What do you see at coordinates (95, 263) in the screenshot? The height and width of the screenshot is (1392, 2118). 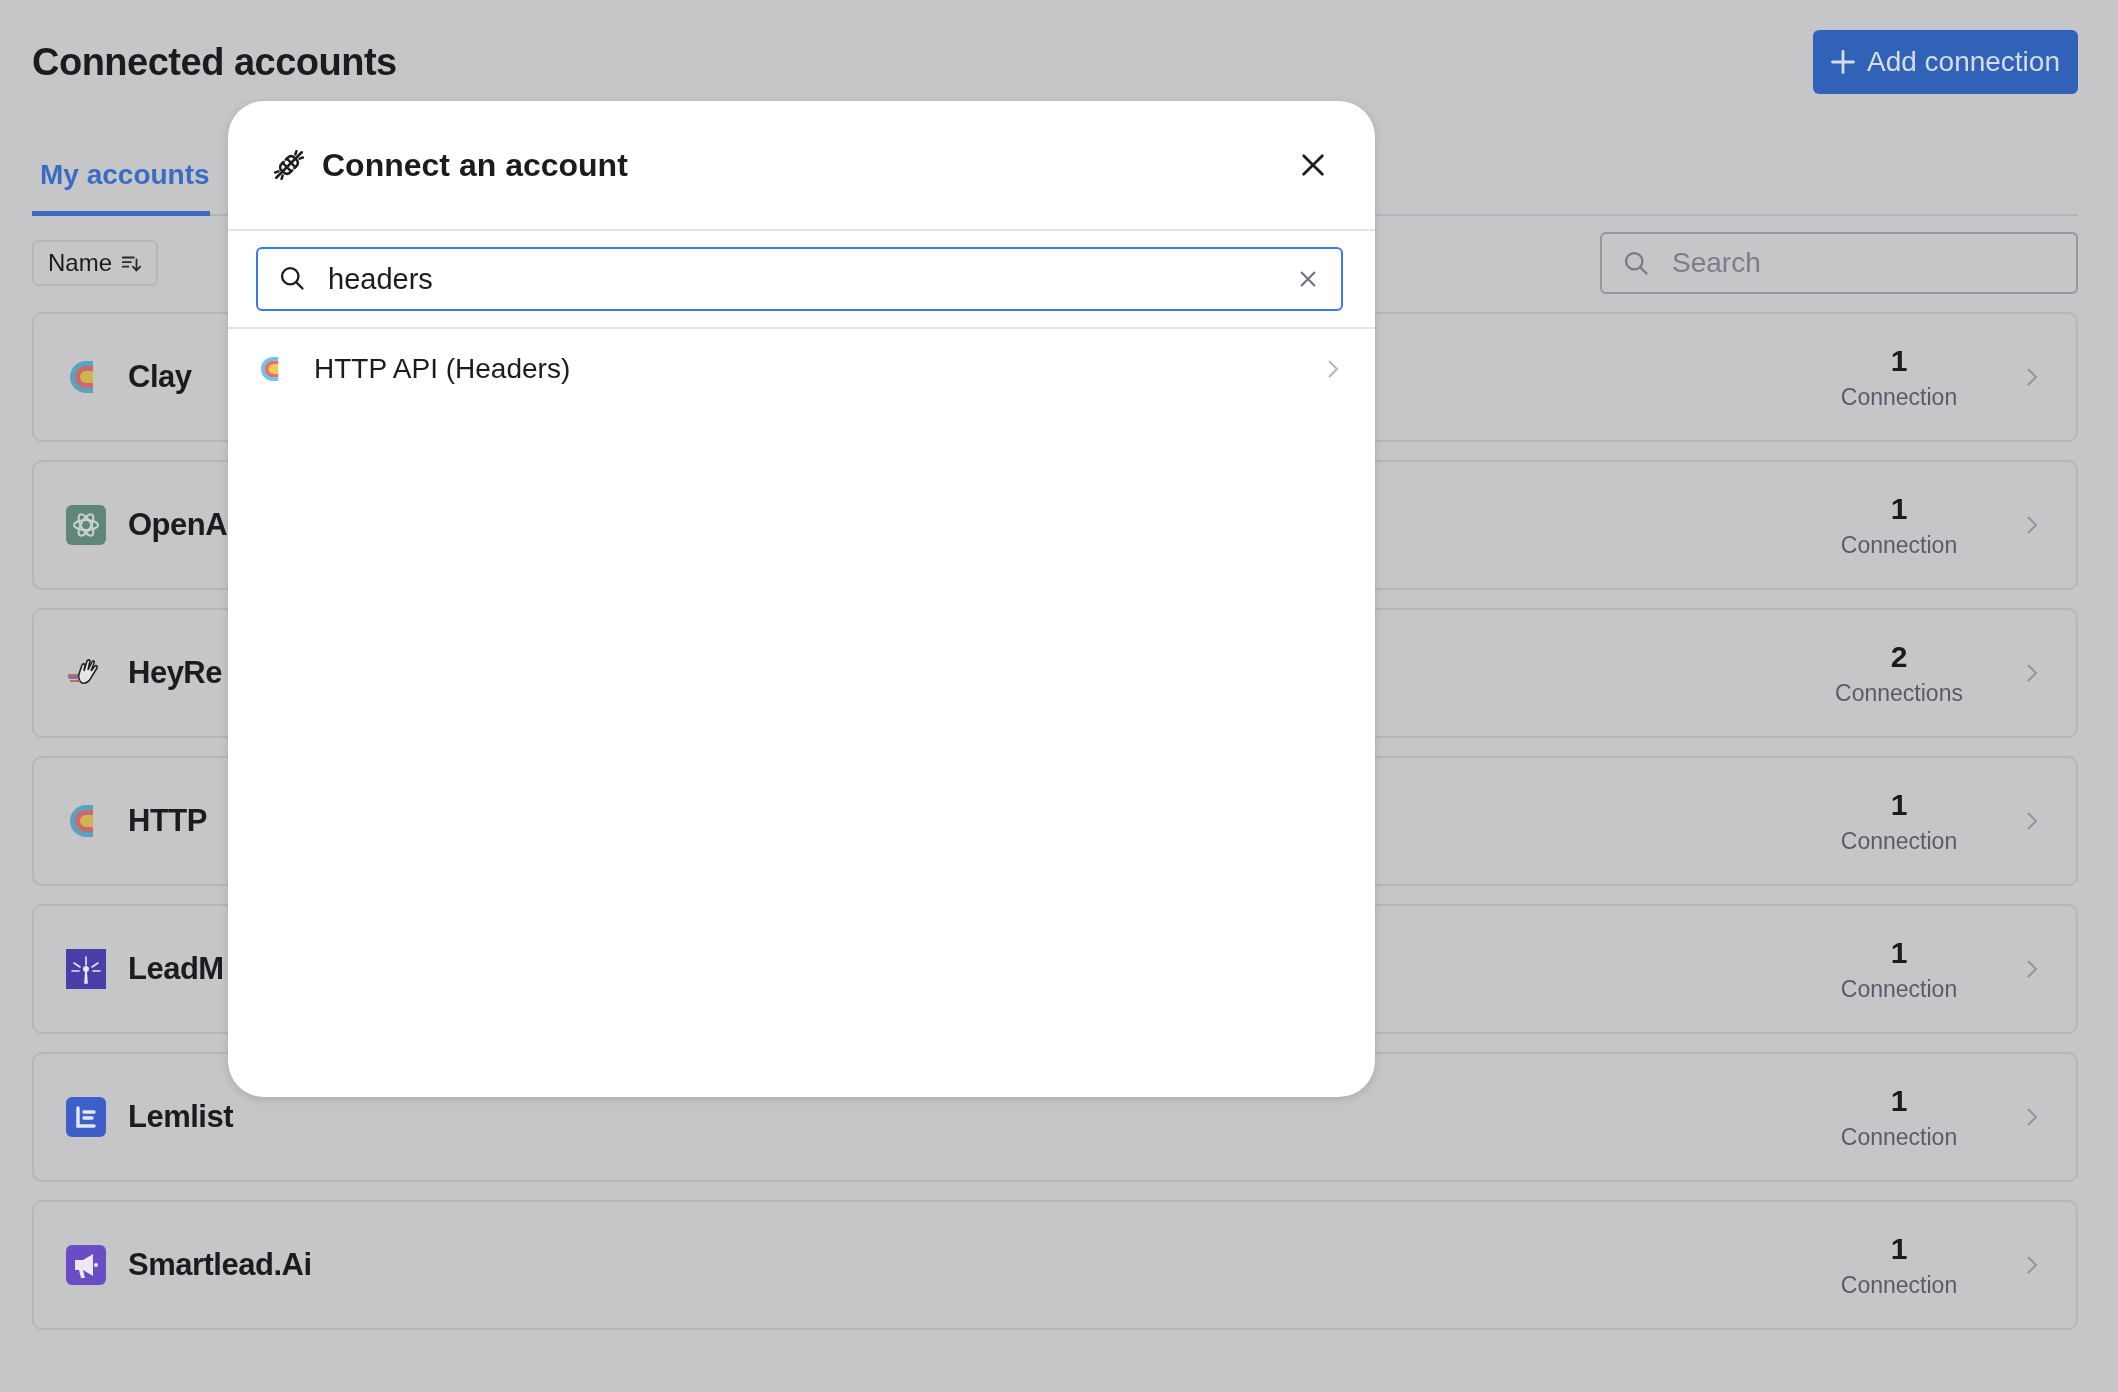 I see `sort-button: Name` at bounding box center [95, 263].